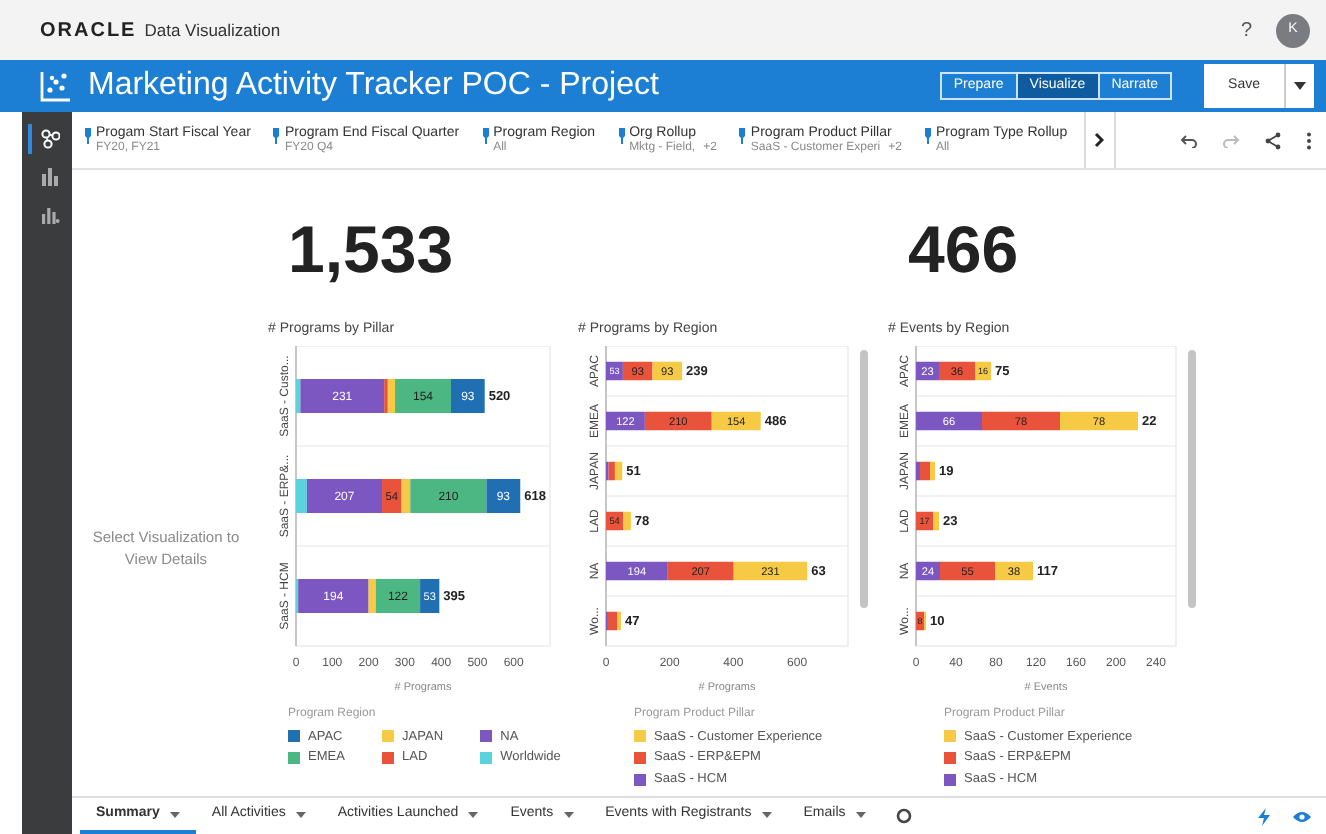  What do you see at coordinates (56, 86) in the screenshot?
I see `scatter-chart-icon` at bounding box center [56, 86].